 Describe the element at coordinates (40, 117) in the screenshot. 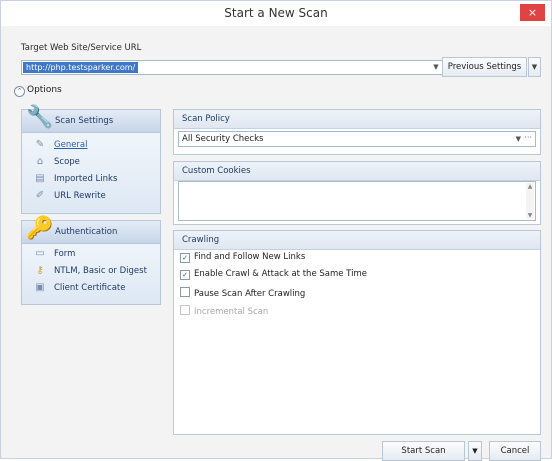

I see `wrench-icon: 🔧` at that location.